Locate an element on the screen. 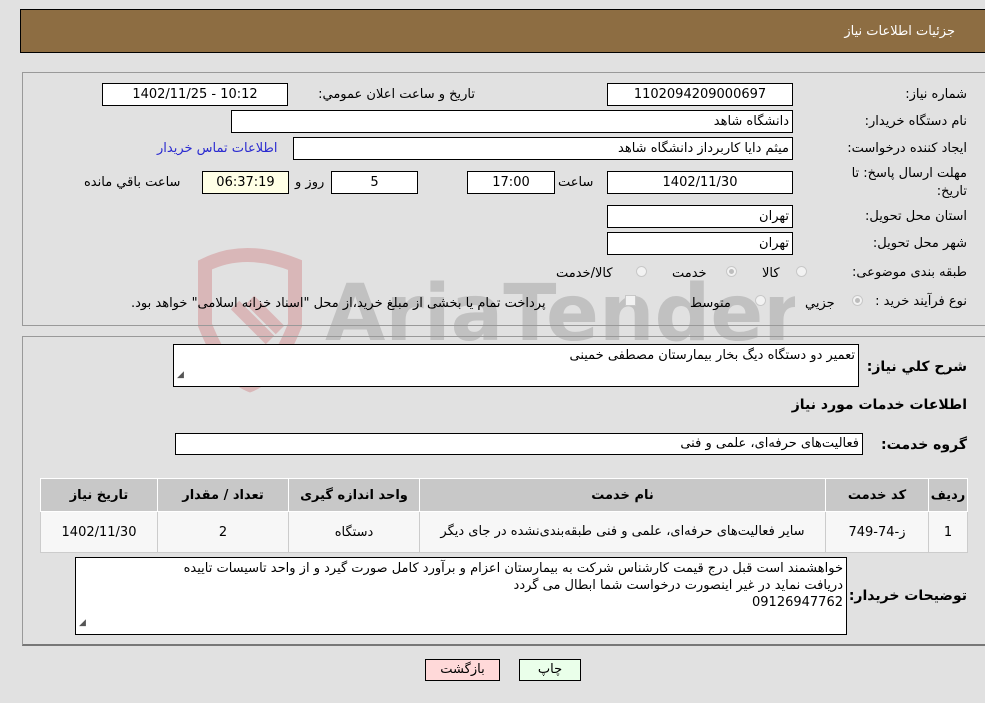 The image size is (985, 703). category-label: طبقه بندی موضوعی: is located at coordinates (909, 272).